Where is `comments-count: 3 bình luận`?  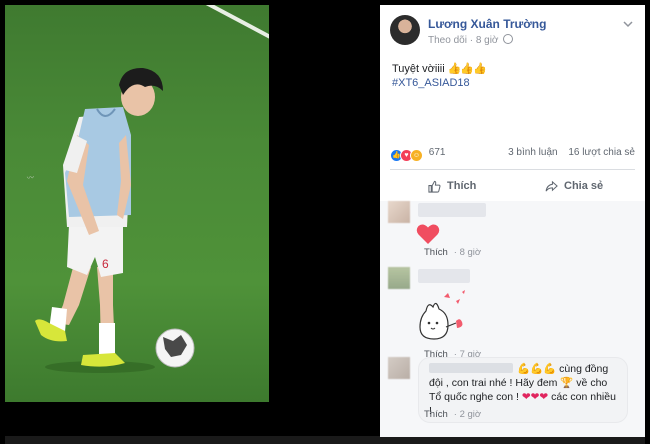 comments-count: 3 bình luận is located at coordinates (533, 152).